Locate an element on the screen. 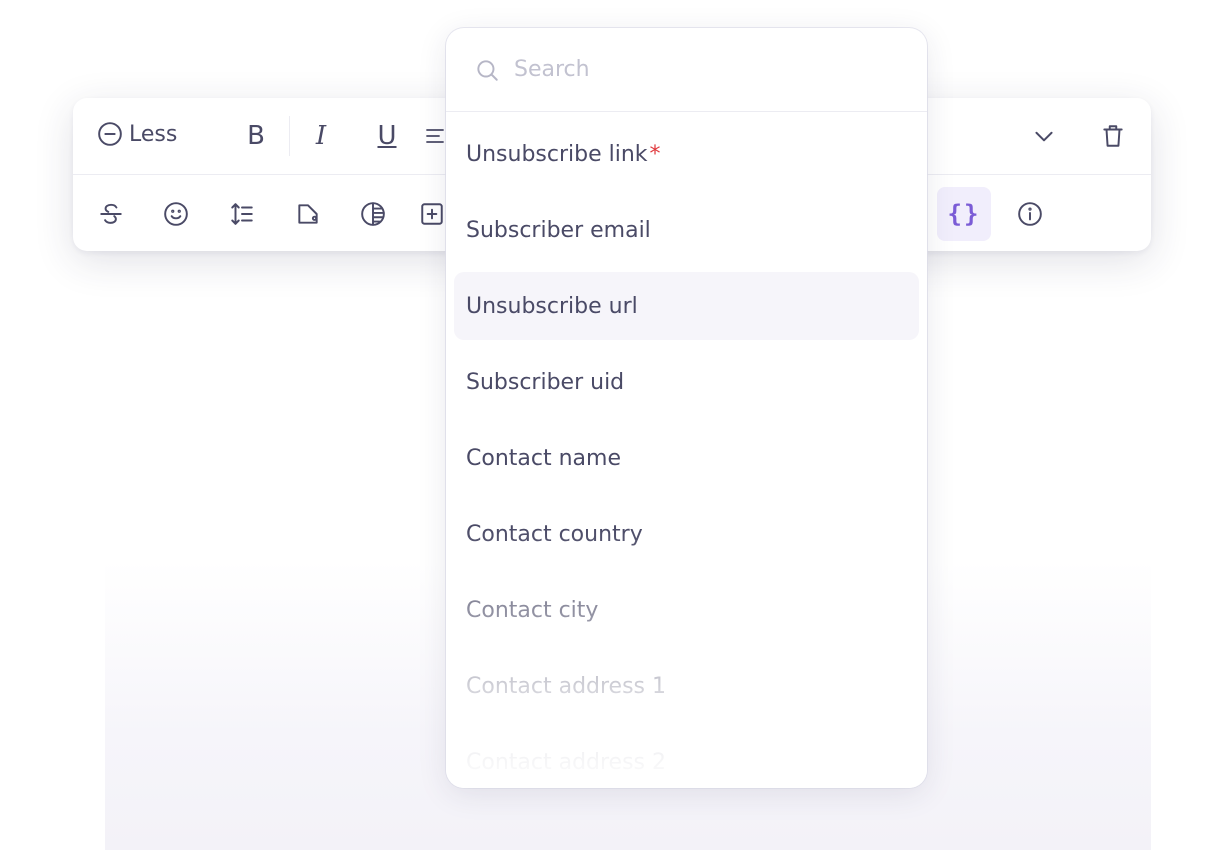 The height and width of the screenshot is (860, 1224). required-mark: * is located at coordinates (655, 154).